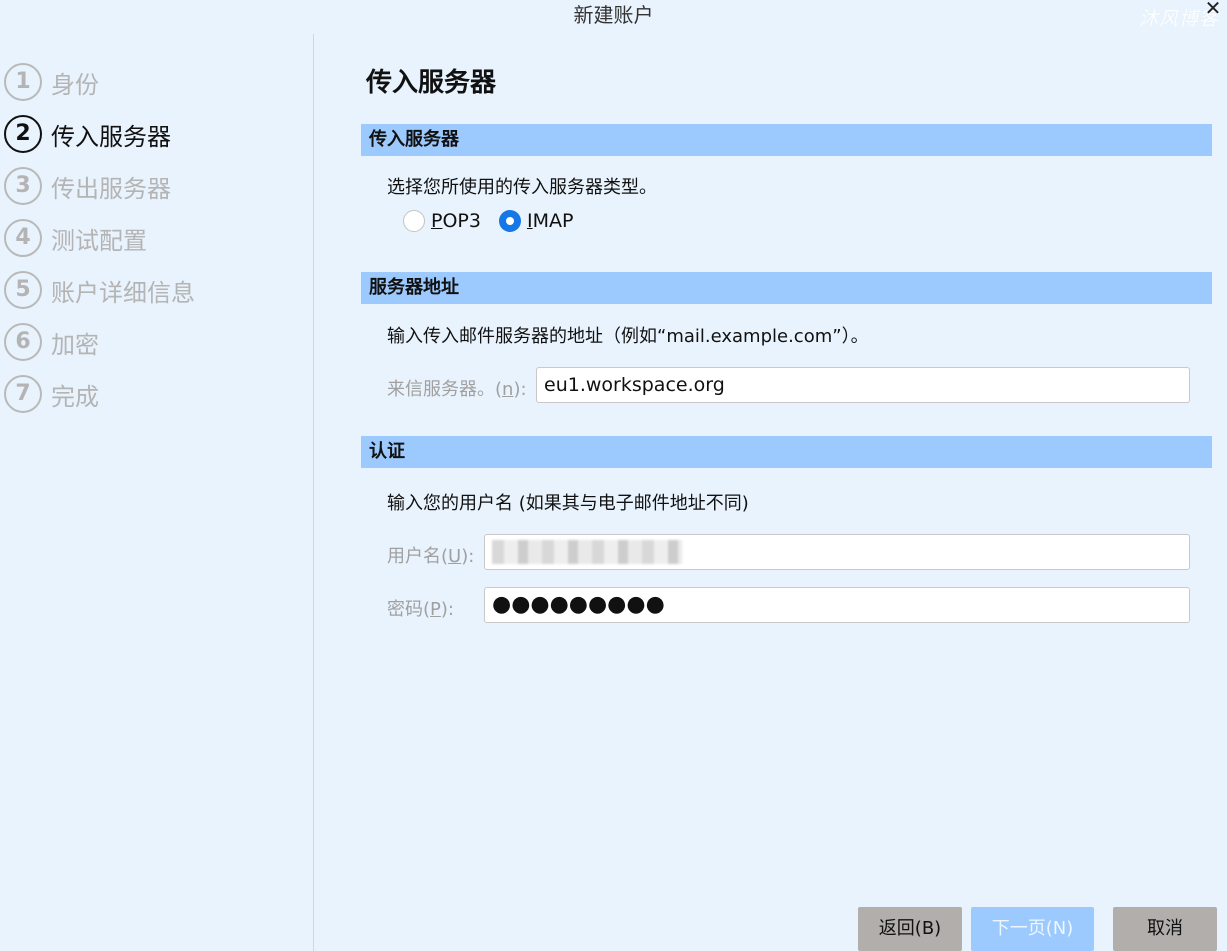 Image resolution: width=1227 pixels, height=951 pixels. I want to click on step-outgoing-server: 3 传出服务器, so click(87, 186).